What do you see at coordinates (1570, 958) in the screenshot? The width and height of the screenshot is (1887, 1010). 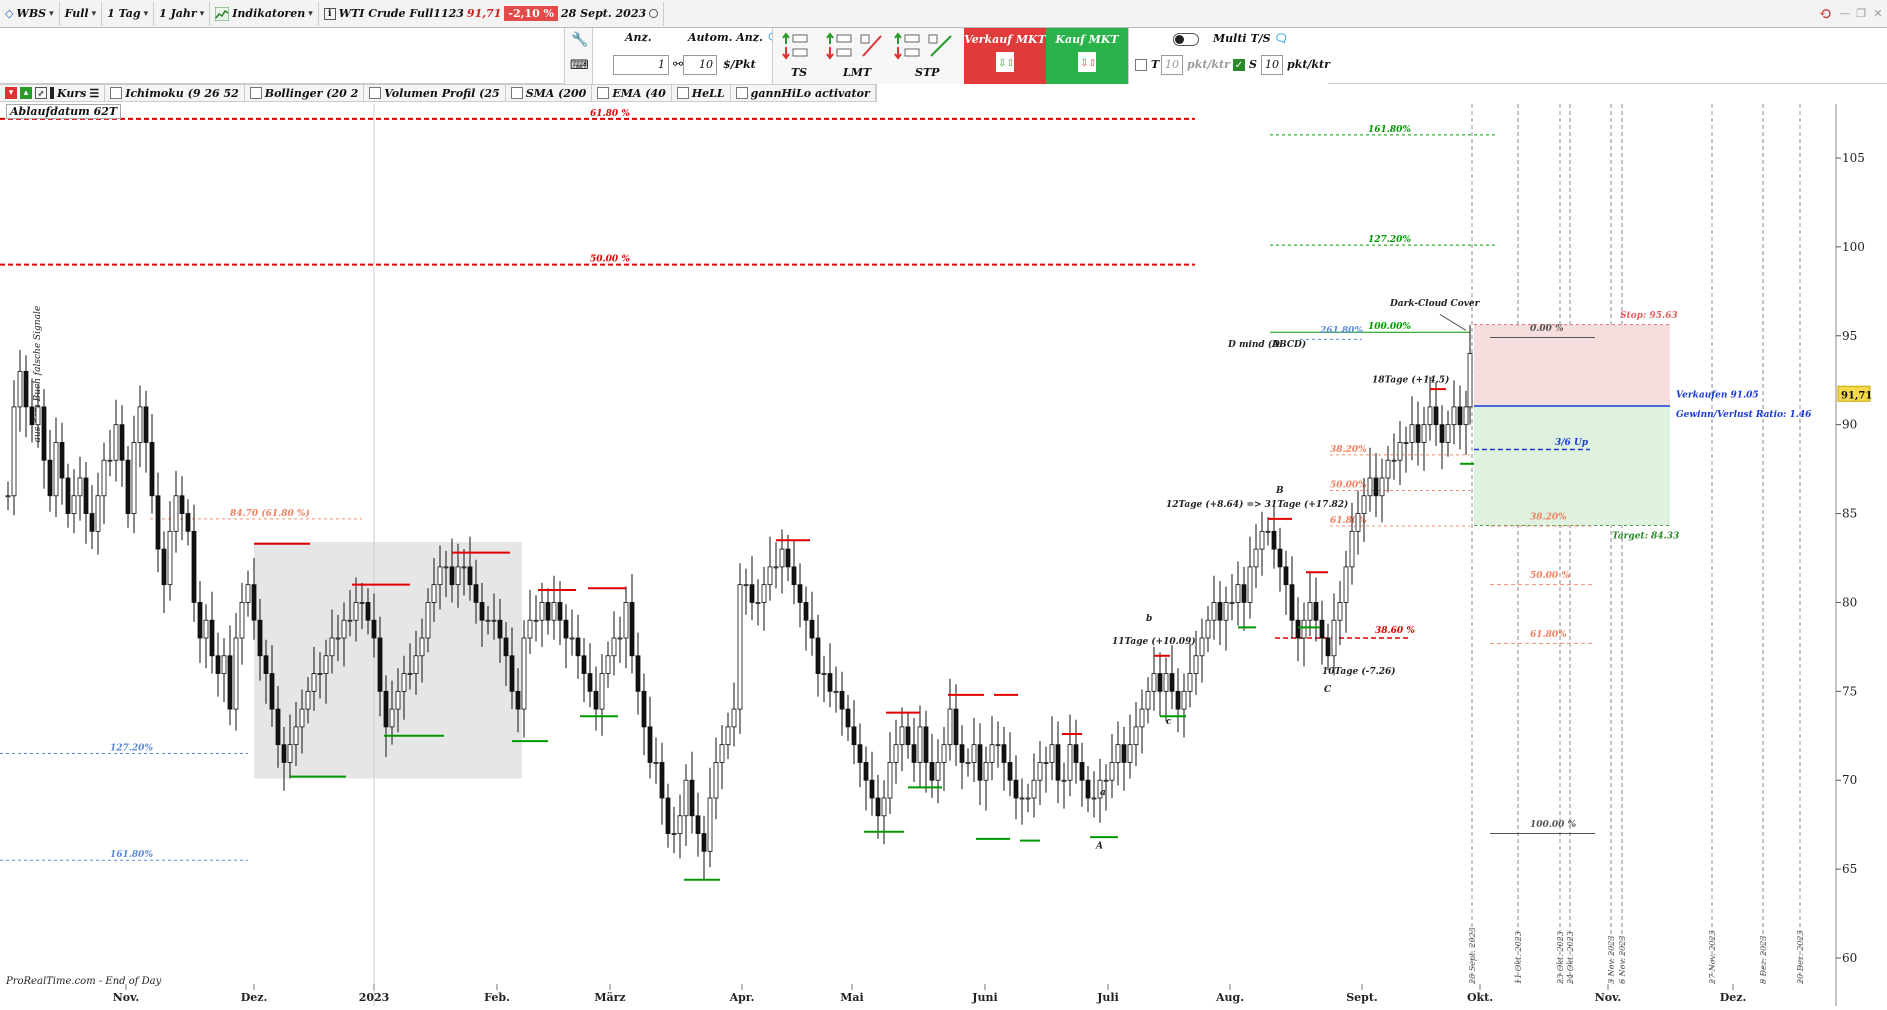 I see `date-marker-label: 24 Okt. 2023` at bounding box center [1570, 958].